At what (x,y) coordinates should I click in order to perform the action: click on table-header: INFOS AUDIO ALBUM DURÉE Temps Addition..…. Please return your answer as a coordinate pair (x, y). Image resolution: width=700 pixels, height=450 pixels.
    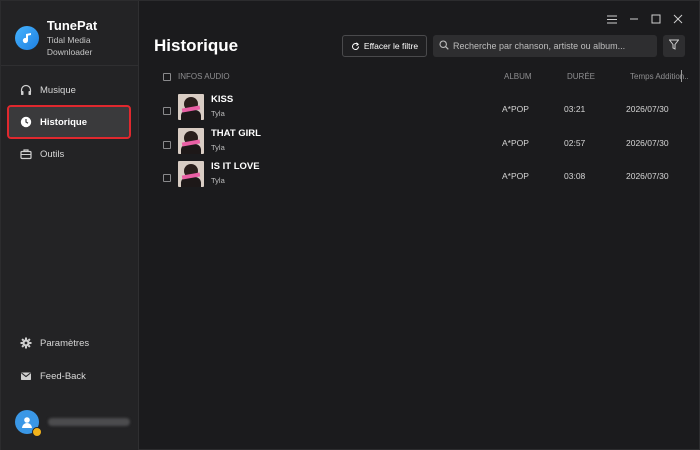
    Looking at the image, I should click on (421, 77).